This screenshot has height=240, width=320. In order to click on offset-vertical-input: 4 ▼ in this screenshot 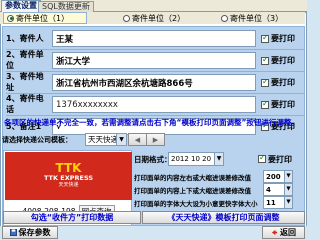, I will do `click(278, 189)`.